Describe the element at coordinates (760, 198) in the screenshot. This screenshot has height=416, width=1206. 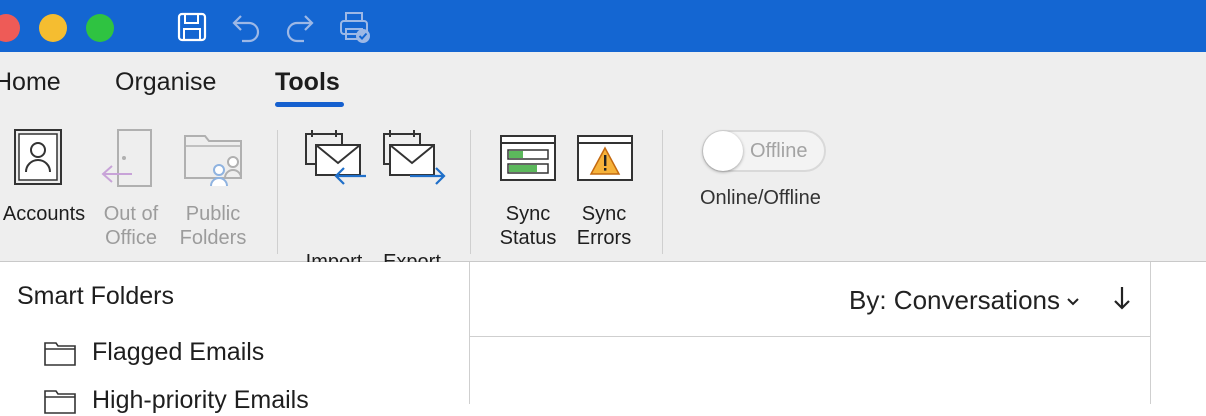
I see `online-offline-label: Online/Offline` at that location.